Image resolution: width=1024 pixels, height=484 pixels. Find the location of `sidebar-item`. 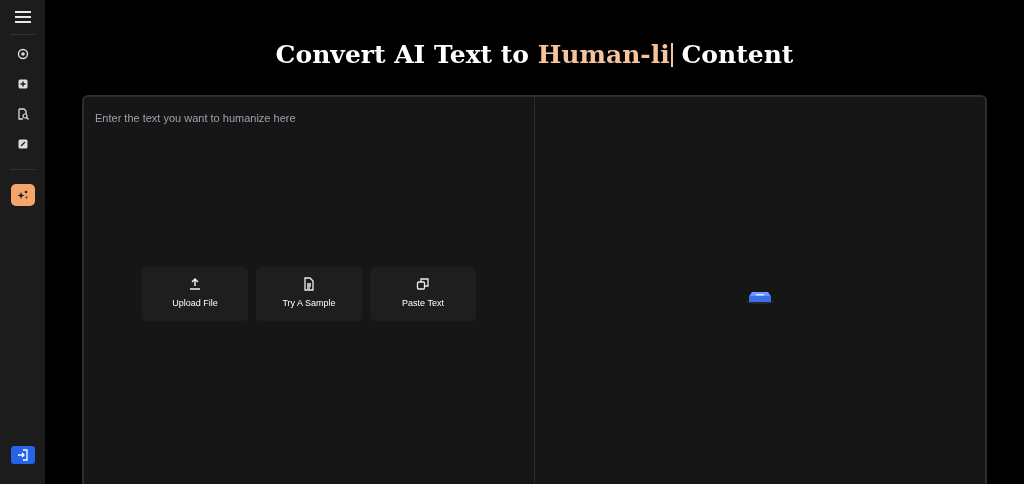

sidebar-item is located at coordinates (22, 195).